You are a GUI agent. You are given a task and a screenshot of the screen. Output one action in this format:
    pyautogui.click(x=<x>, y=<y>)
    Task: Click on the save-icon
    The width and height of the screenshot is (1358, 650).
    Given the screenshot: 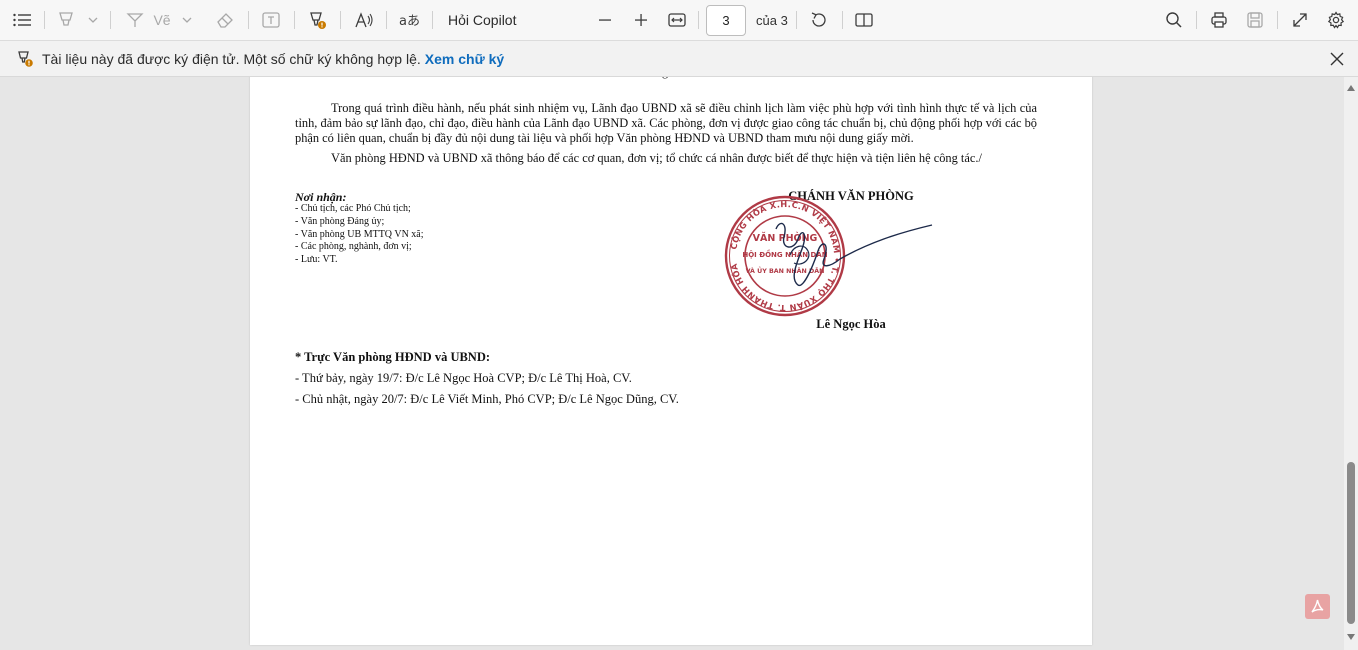 What is the action you would take?
    pyautogui.click(x=1255, y=20)
    